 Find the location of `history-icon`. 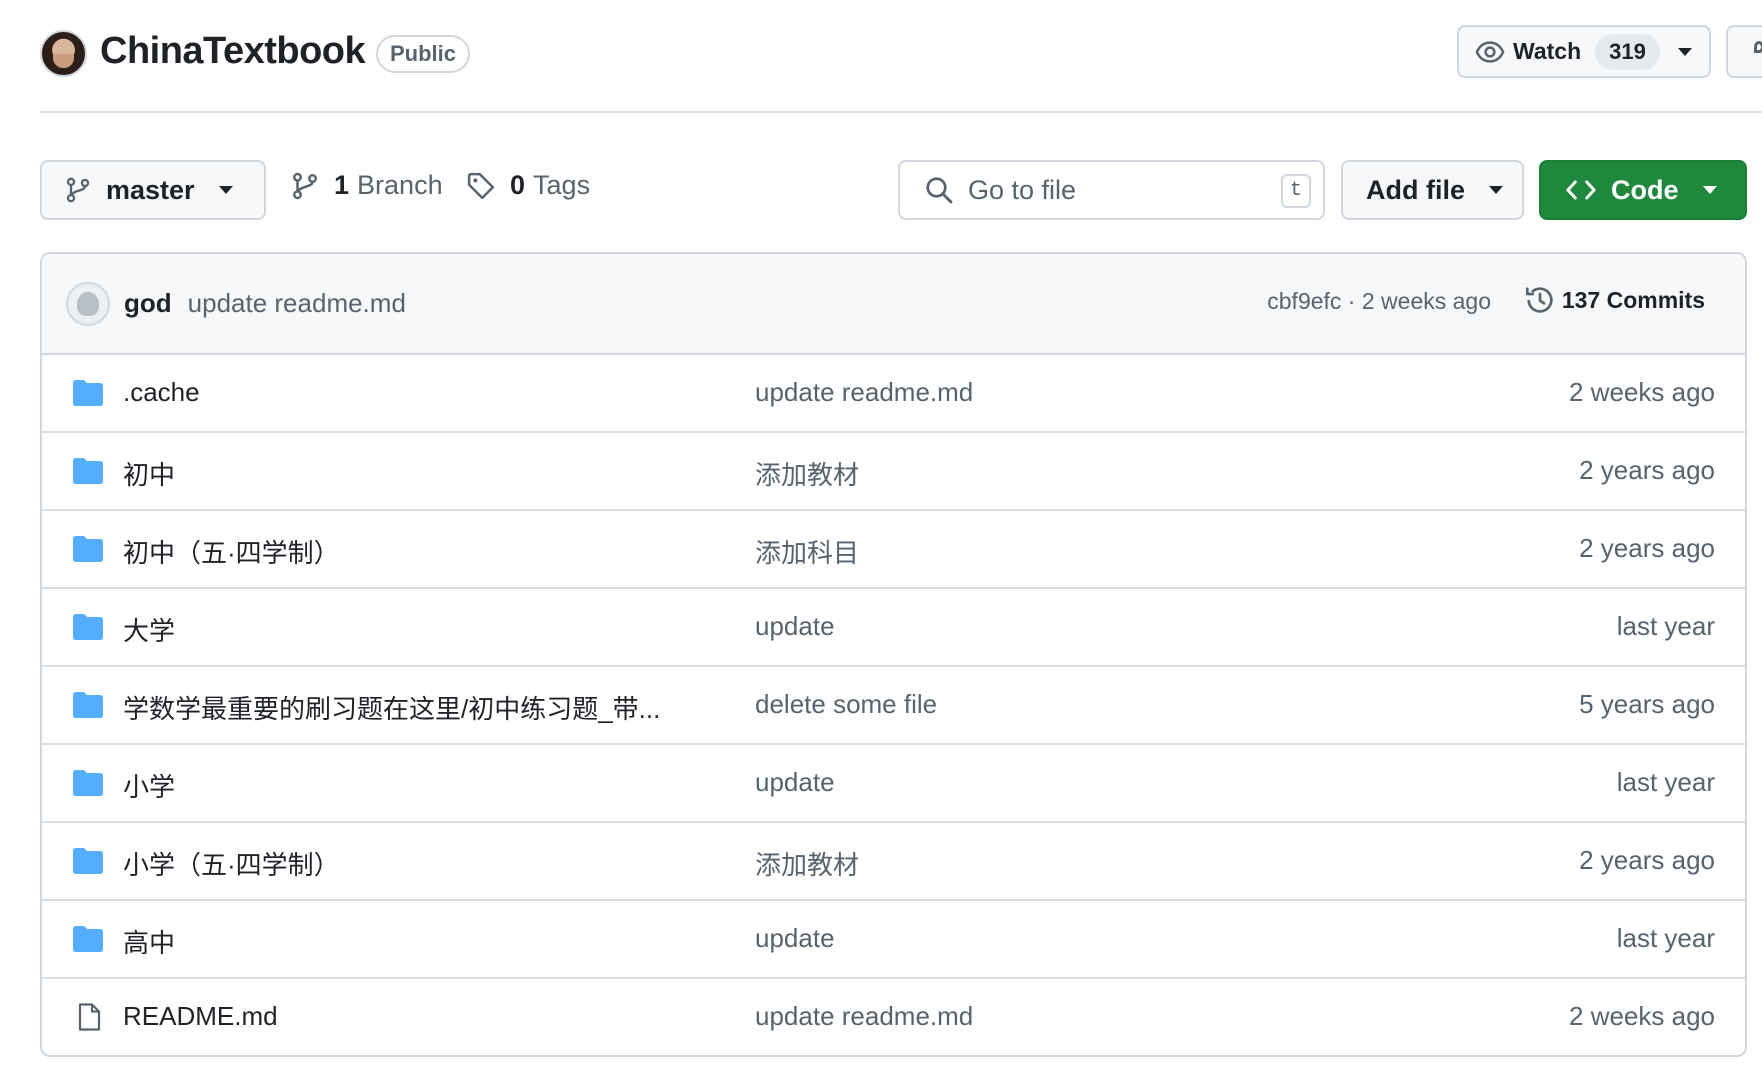

history-icon is located at coordinates (1539, 300).